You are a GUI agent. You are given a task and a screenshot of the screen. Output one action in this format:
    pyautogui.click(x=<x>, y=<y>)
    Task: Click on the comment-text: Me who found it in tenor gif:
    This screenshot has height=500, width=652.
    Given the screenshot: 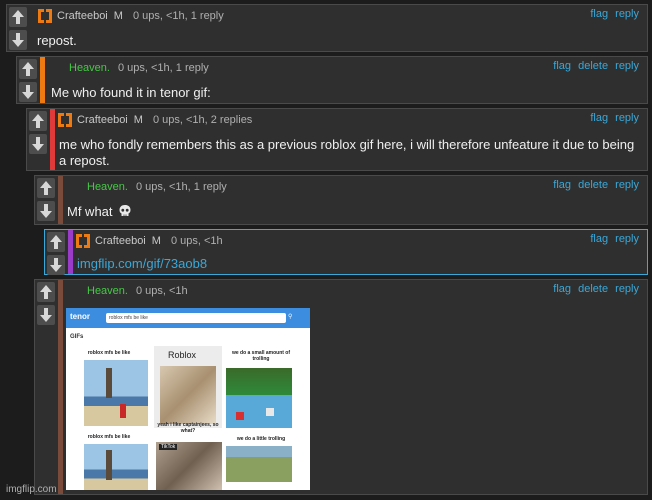 What is the action you would take?
    pyautogui.click(x=131, y=92)
    